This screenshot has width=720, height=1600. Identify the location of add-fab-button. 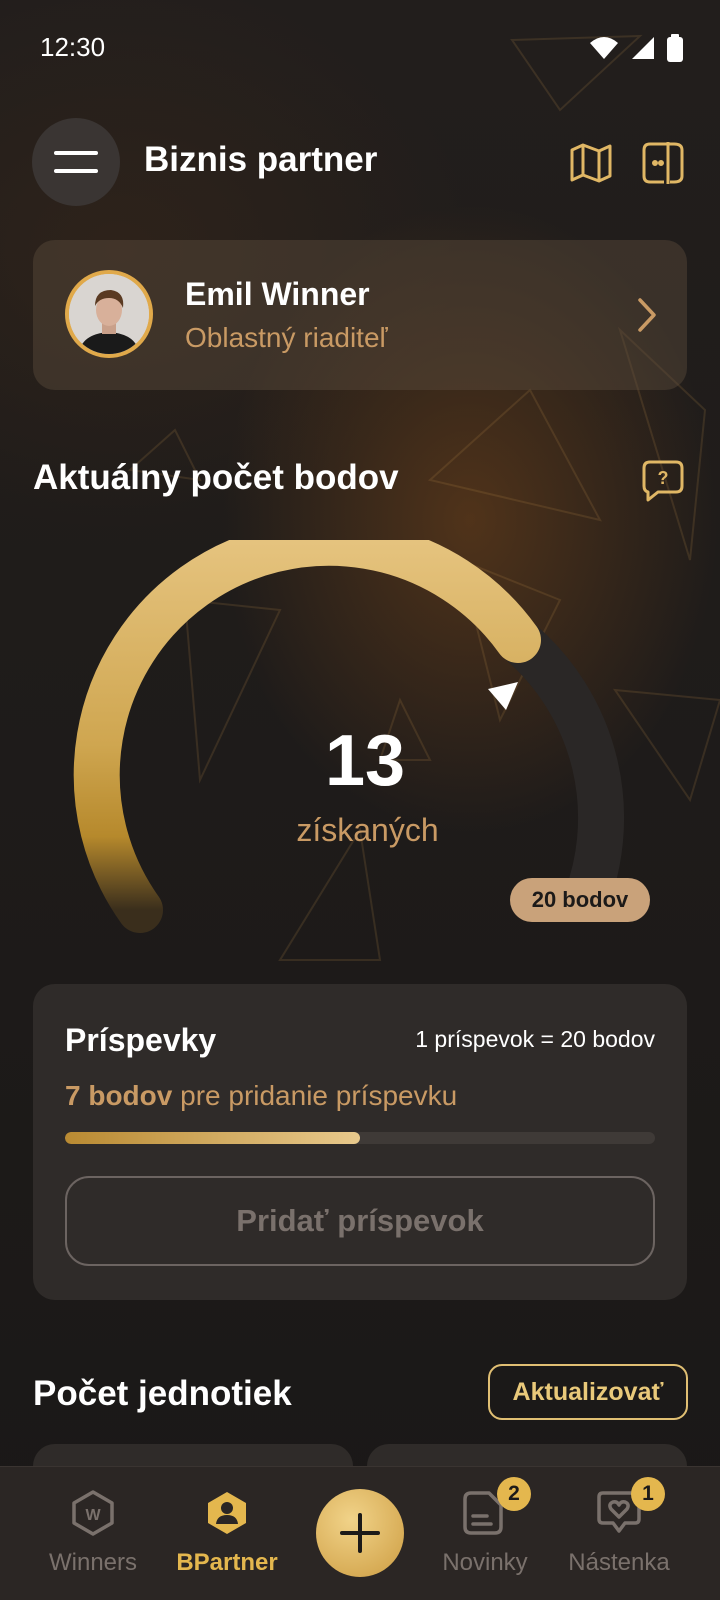
(360, 1533).